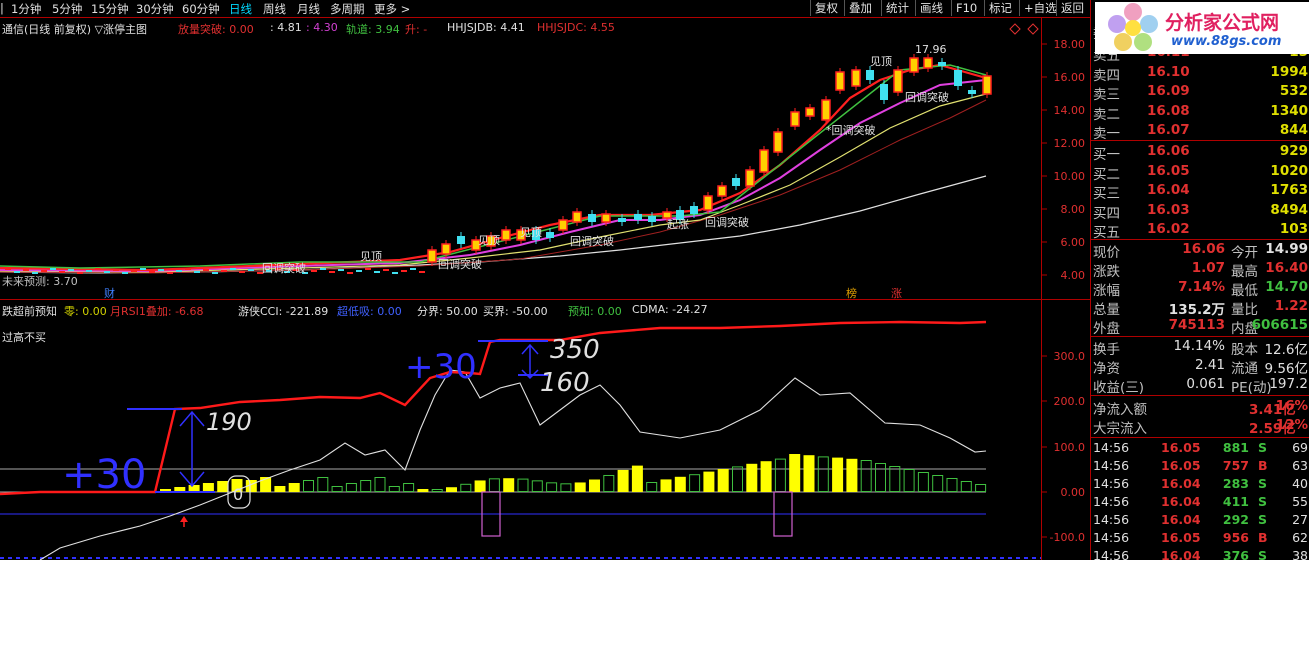 The width and height of the screenshot is (1309, 648). Describe the element at coordinates (1200, 427) in the screenshot. I see `flow-row: 大宗流入 2.59亿 12%` at that location.